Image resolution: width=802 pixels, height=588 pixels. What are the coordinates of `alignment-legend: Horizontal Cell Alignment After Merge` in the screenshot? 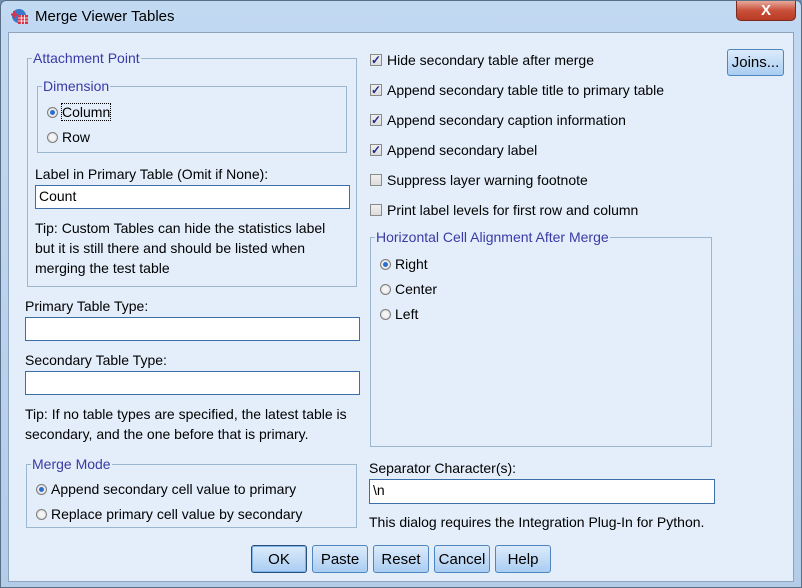 It's located at (492, 237).